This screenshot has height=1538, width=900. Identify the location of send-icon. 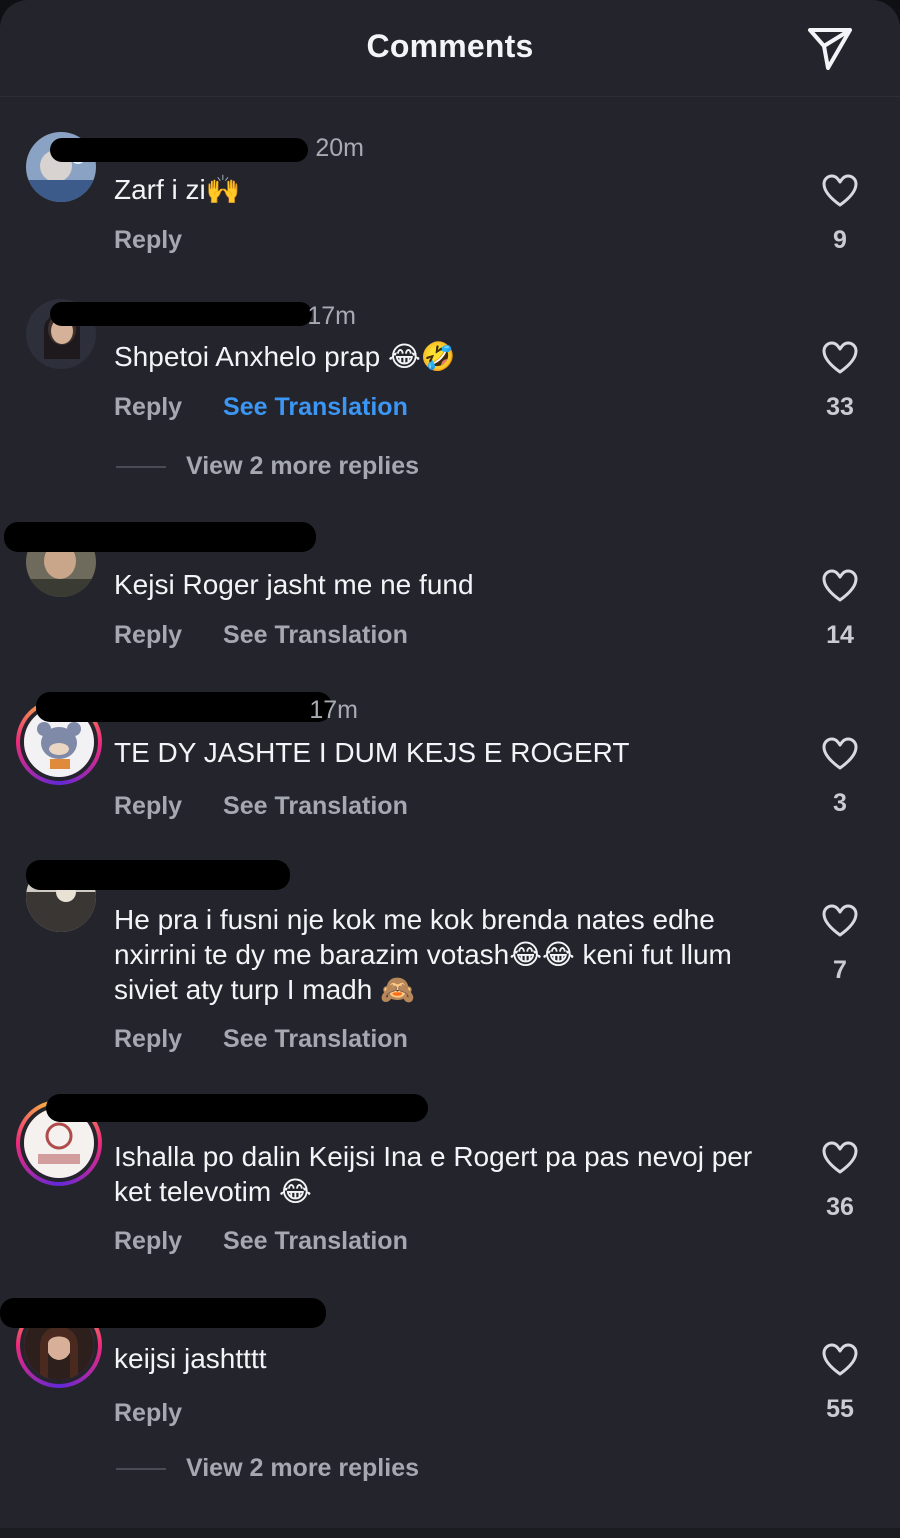
(830, 48).